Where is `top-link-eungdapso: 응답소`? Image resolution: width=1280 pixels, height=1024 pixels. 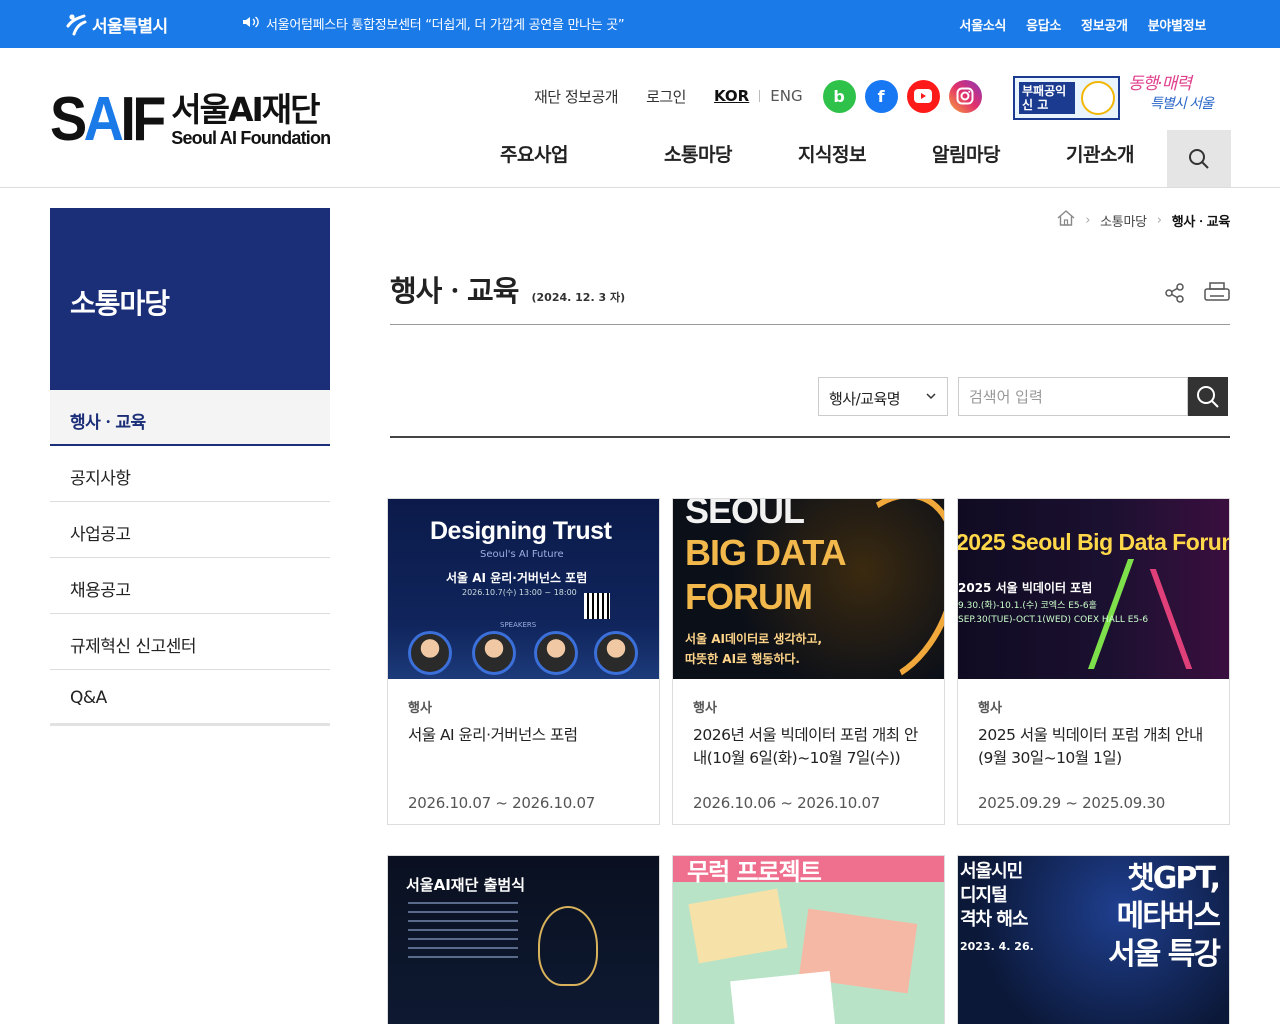
top-link-eungdapso: 응답소 is located at coordinates (1043, 24).